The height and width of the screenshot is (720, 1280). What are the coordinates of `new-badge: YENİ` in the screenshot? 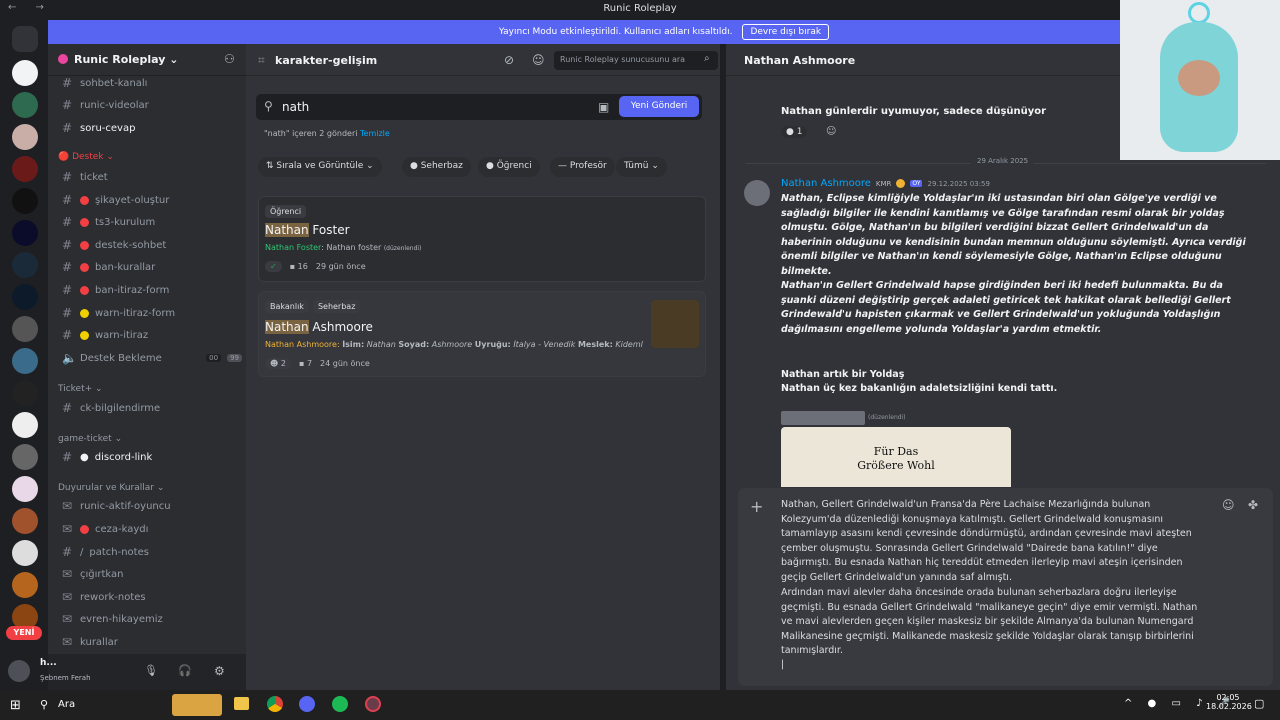 It's located at (24, 633).